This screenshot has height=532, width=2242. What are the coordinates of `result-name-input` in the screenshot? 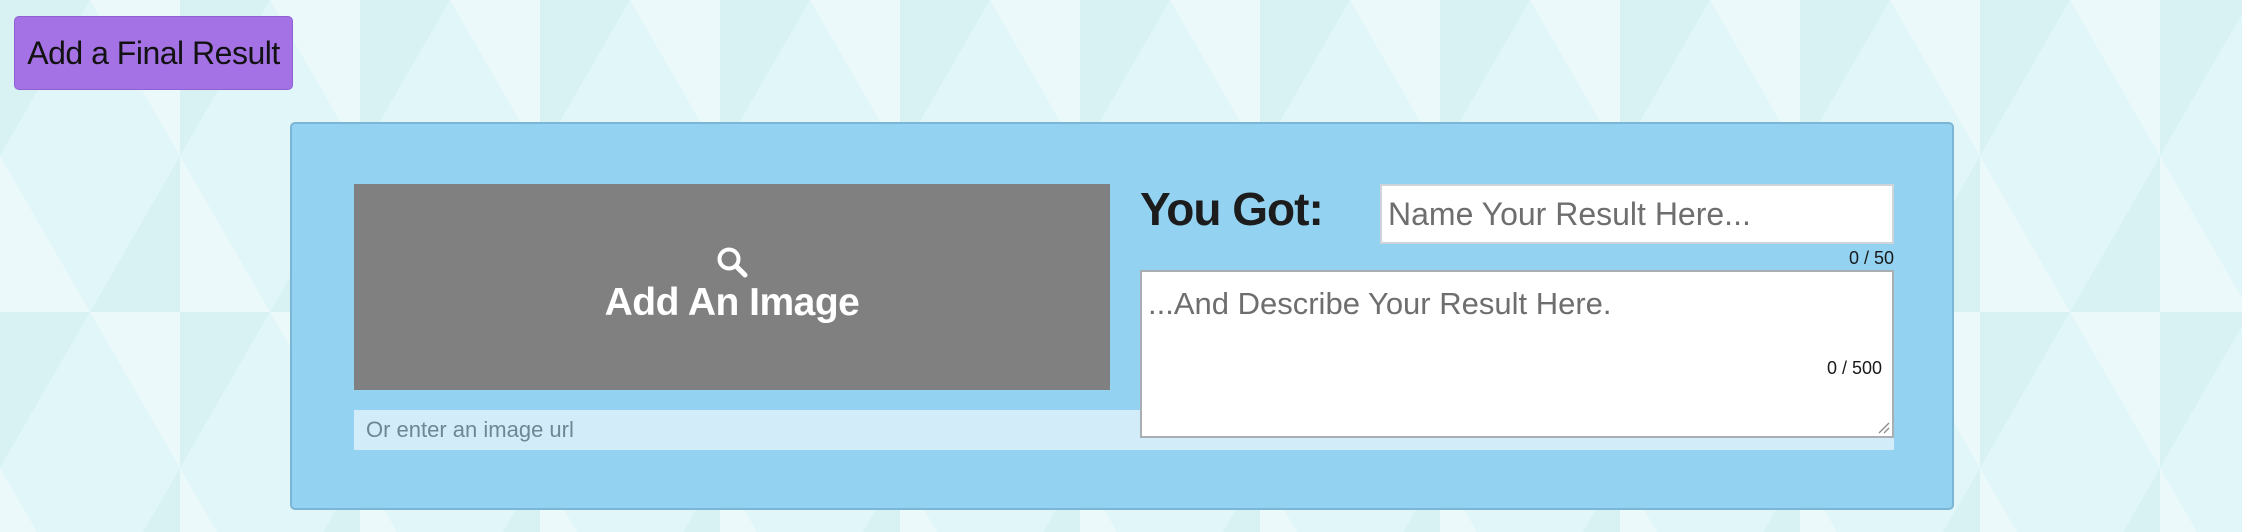 It's located at (1637, 214).